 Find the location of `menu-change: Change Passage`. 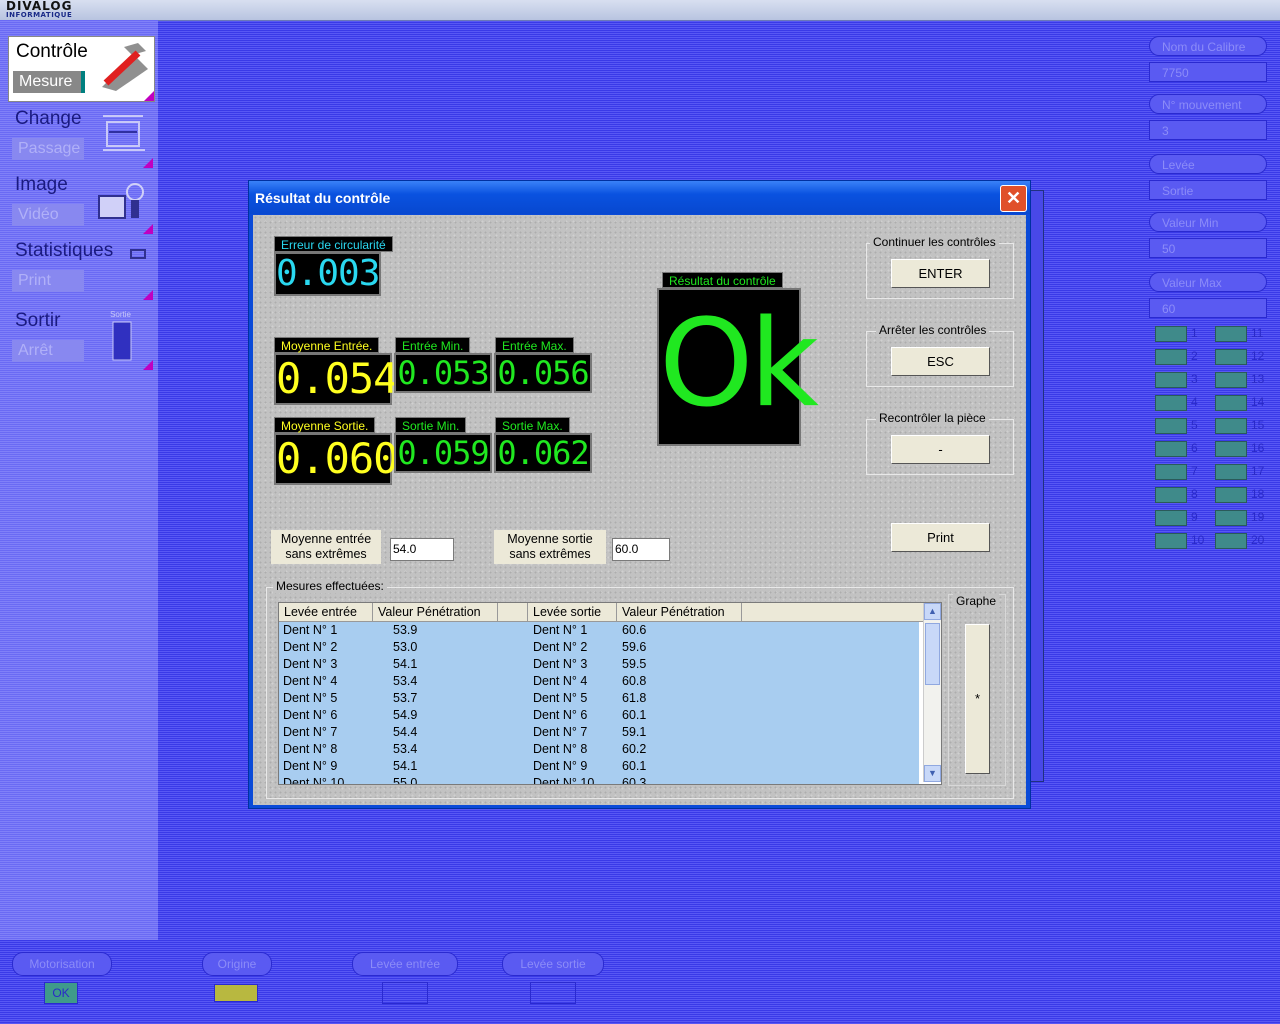

menu-change: Change Passage is located at coordinates (80, 136).